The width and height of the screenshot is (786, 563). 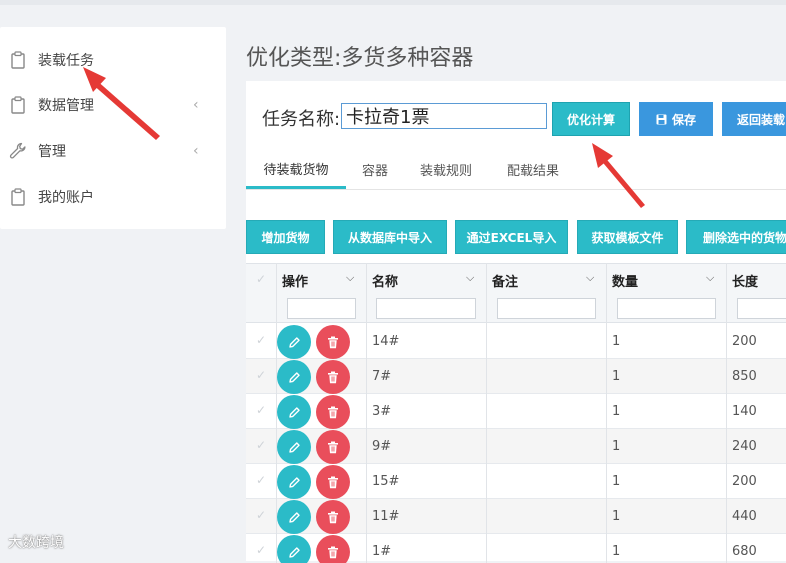 What do you see at coordinates (744, 446) in the screenshot?
I see `cell-length: 240` at bounding box center [744, 446].